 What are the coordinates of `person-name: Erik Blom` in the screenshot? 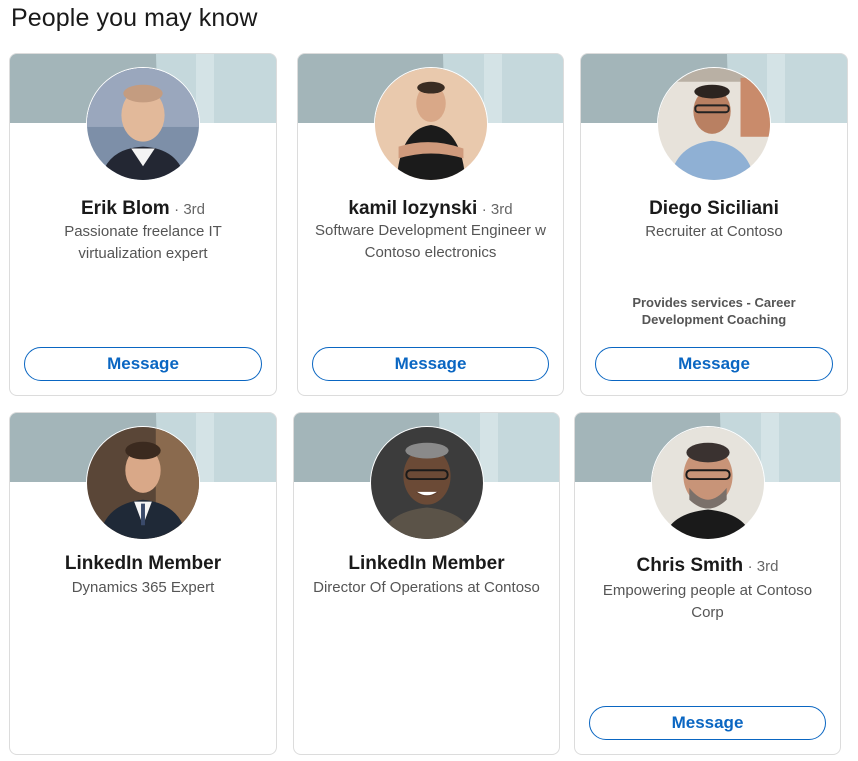 It's located at (125, 208).